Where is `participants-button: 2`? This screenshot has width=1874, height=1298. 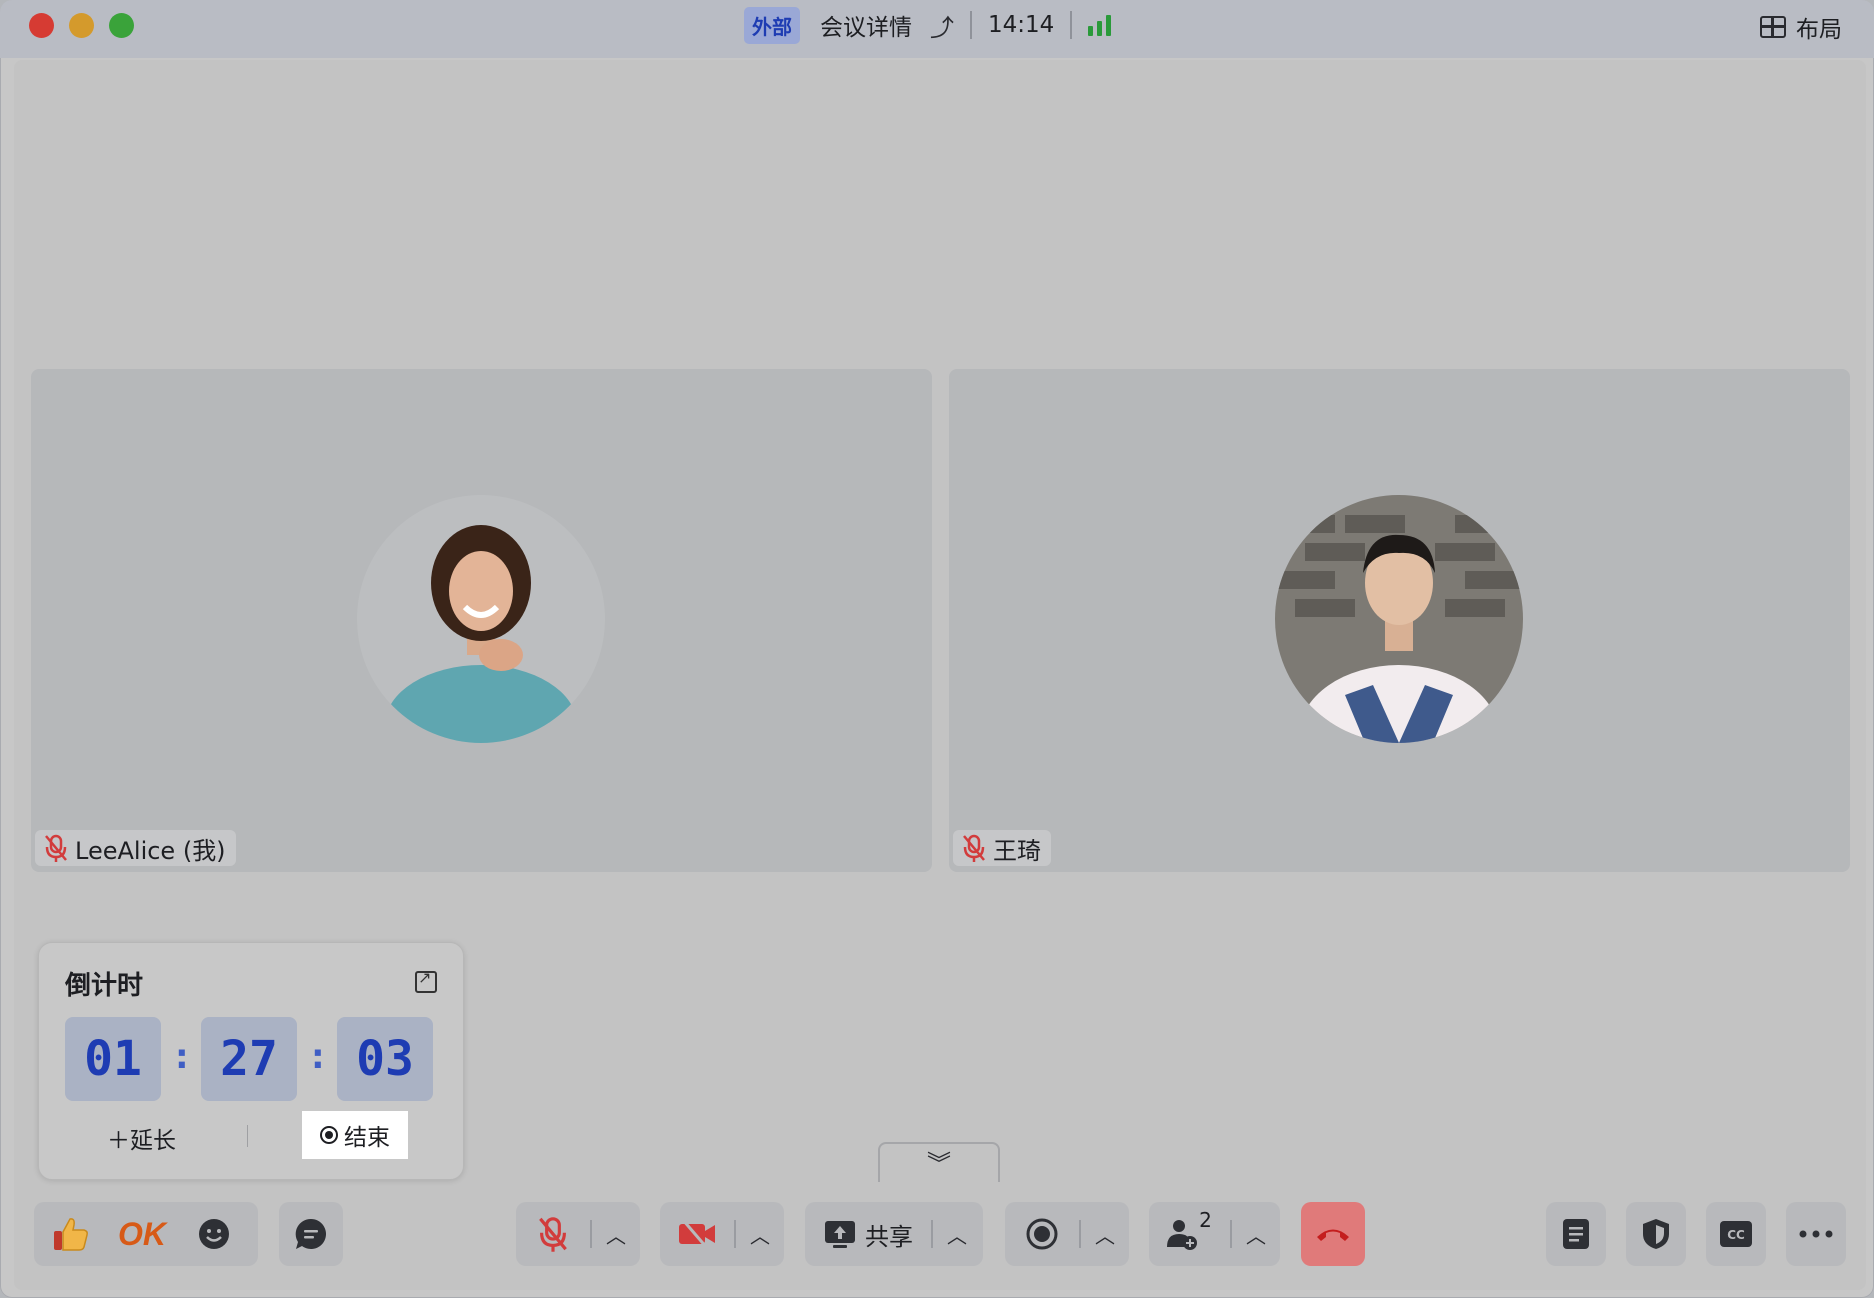 participants-button: 2 is located at coordinates (1189, 1234).